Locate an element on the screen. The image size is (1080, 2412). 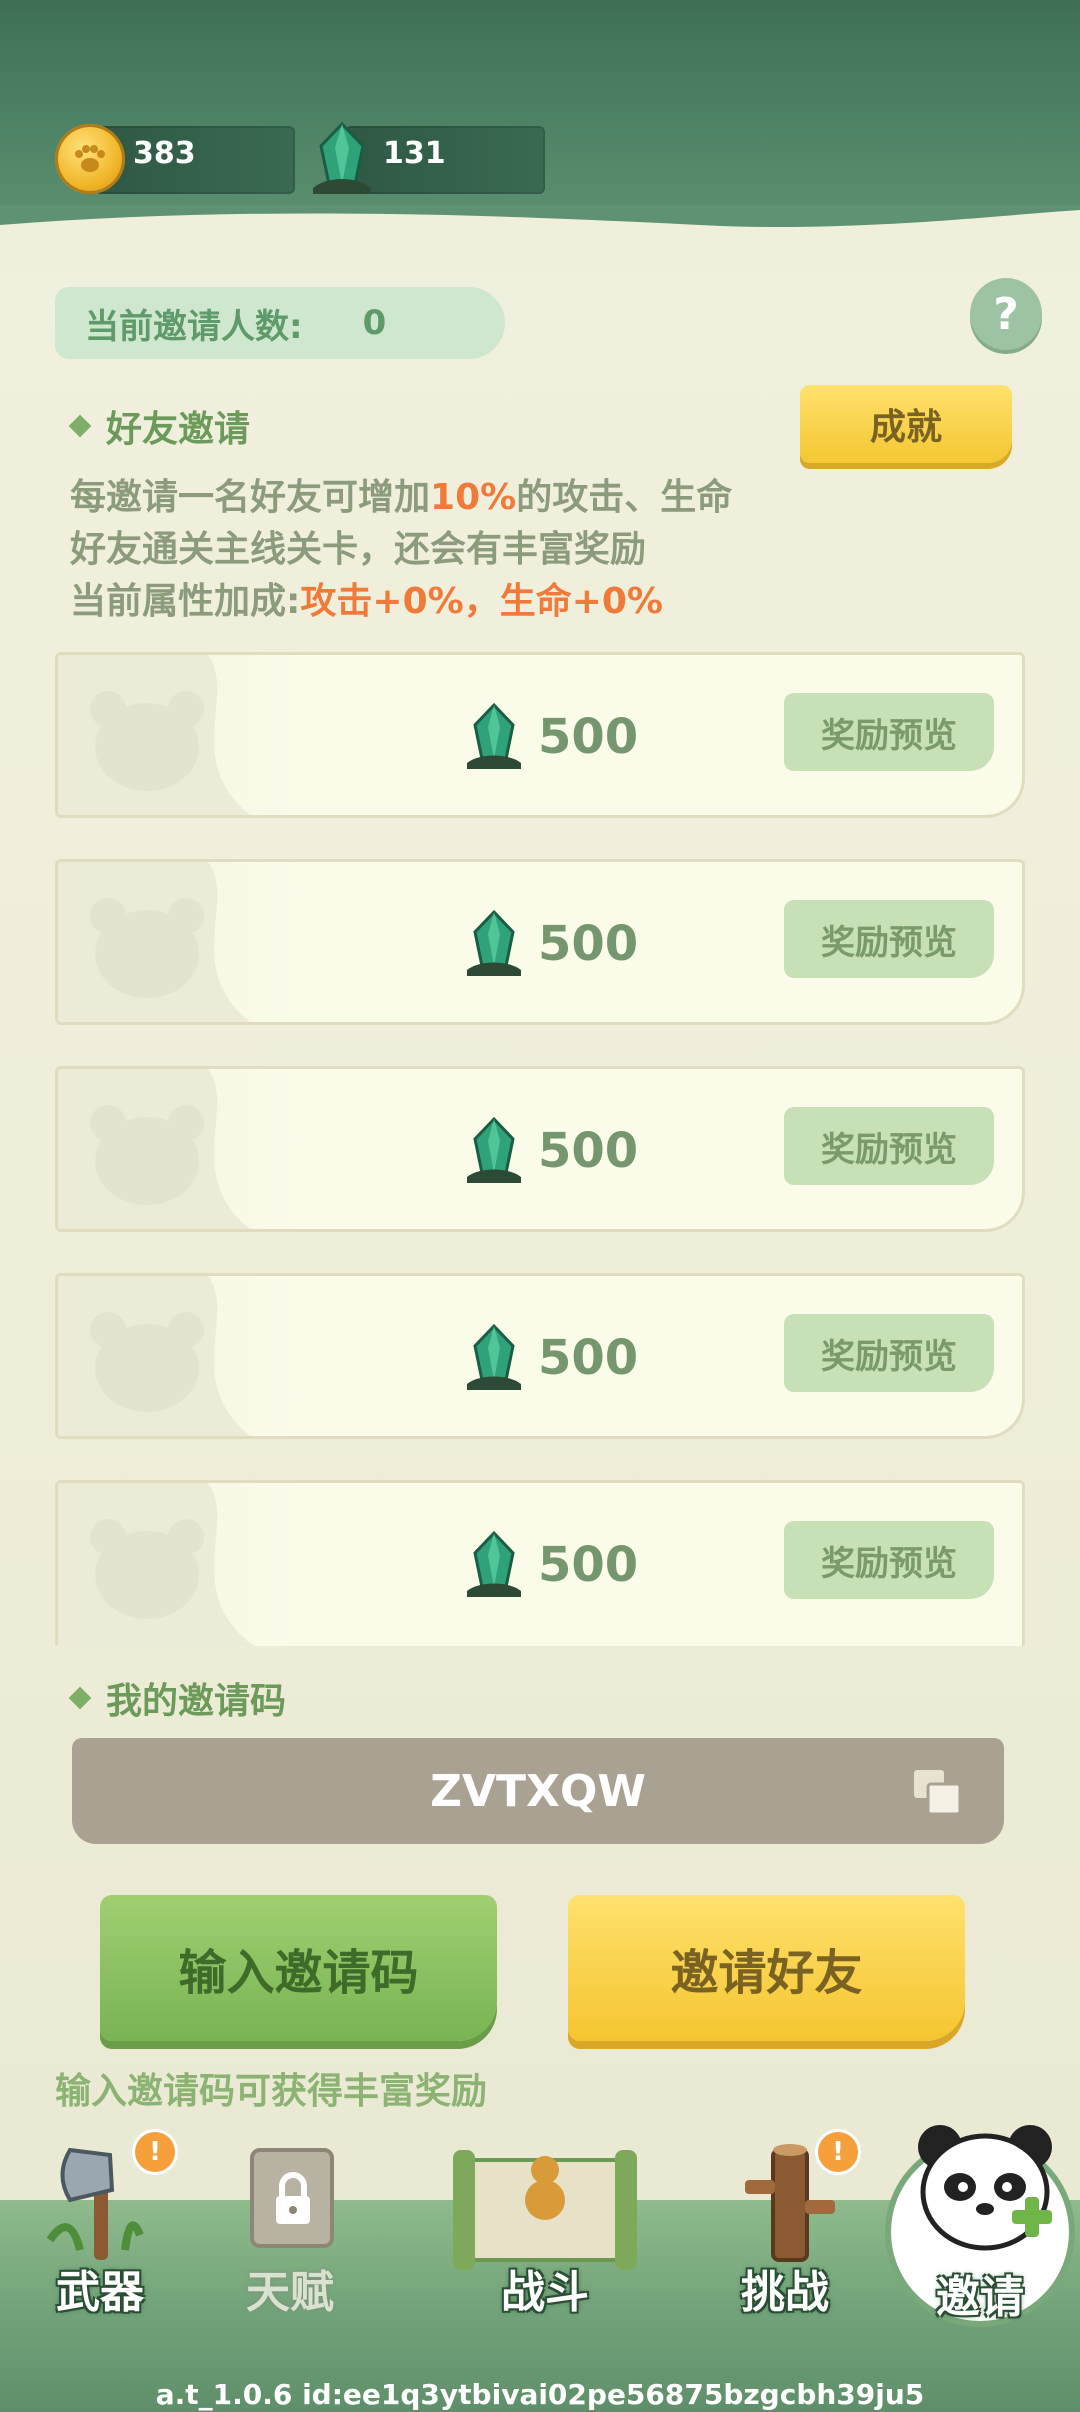
nav-invite-label: 邀请 is located at coordinates (980, 2297).